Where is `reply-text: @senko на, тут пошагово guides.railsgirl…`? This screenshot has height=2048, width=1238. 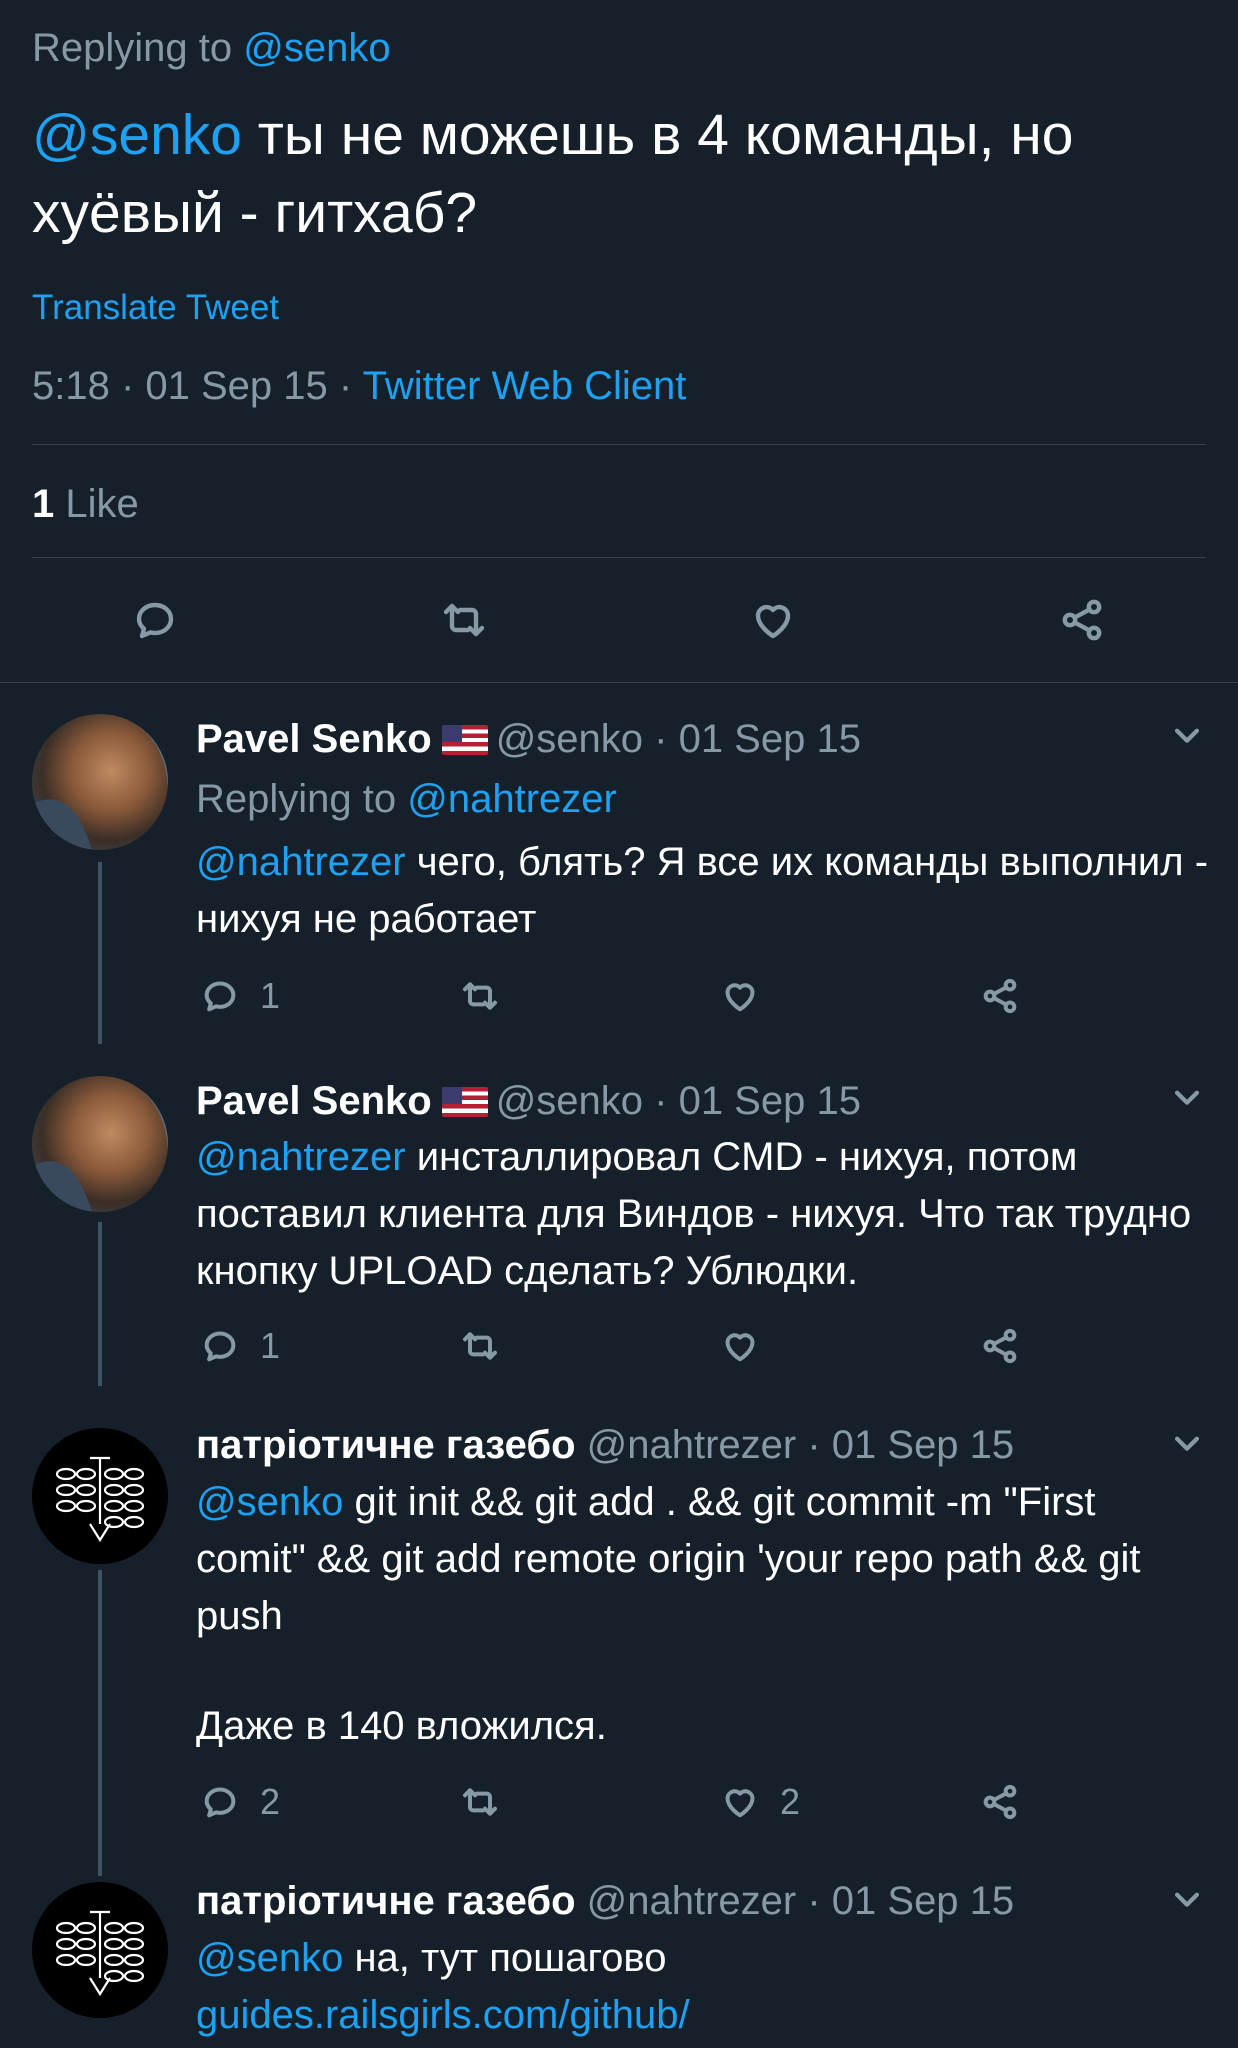
reply-text: @senko на, тут пошагово guides.railsgirl… is located at coordinates (676, 1987).